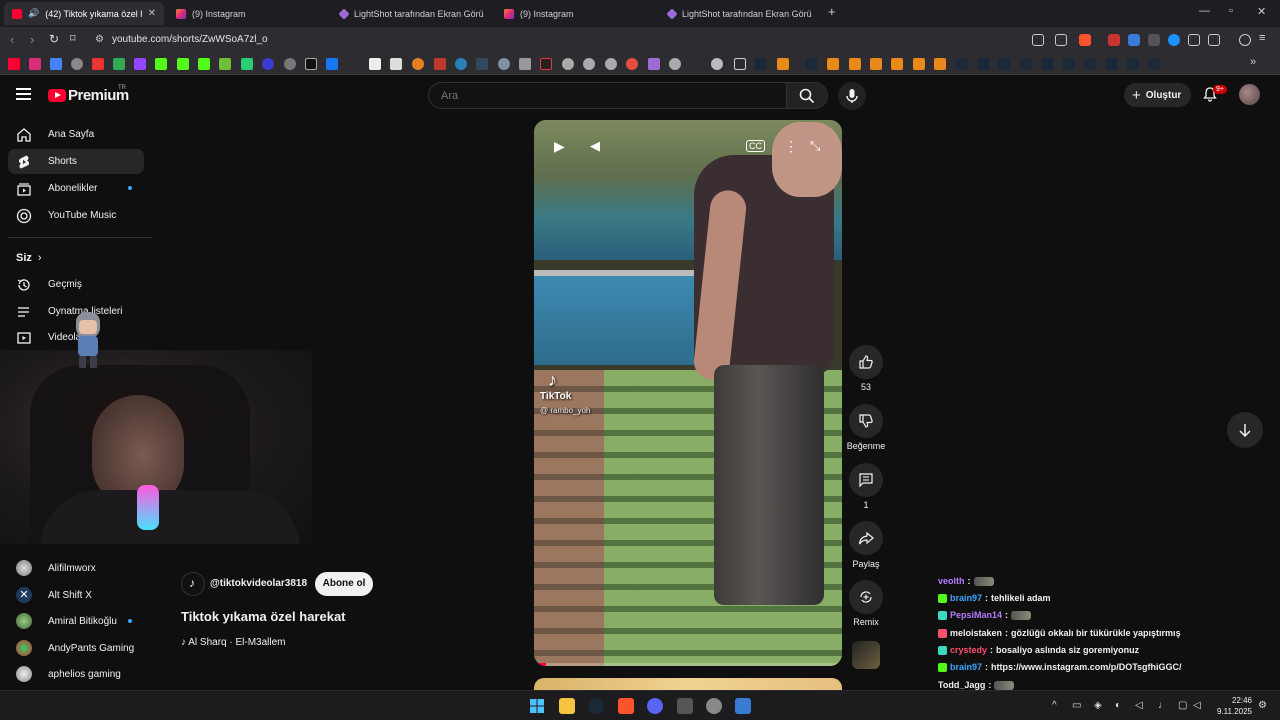  I want to click on share-button, so click(866, 538).